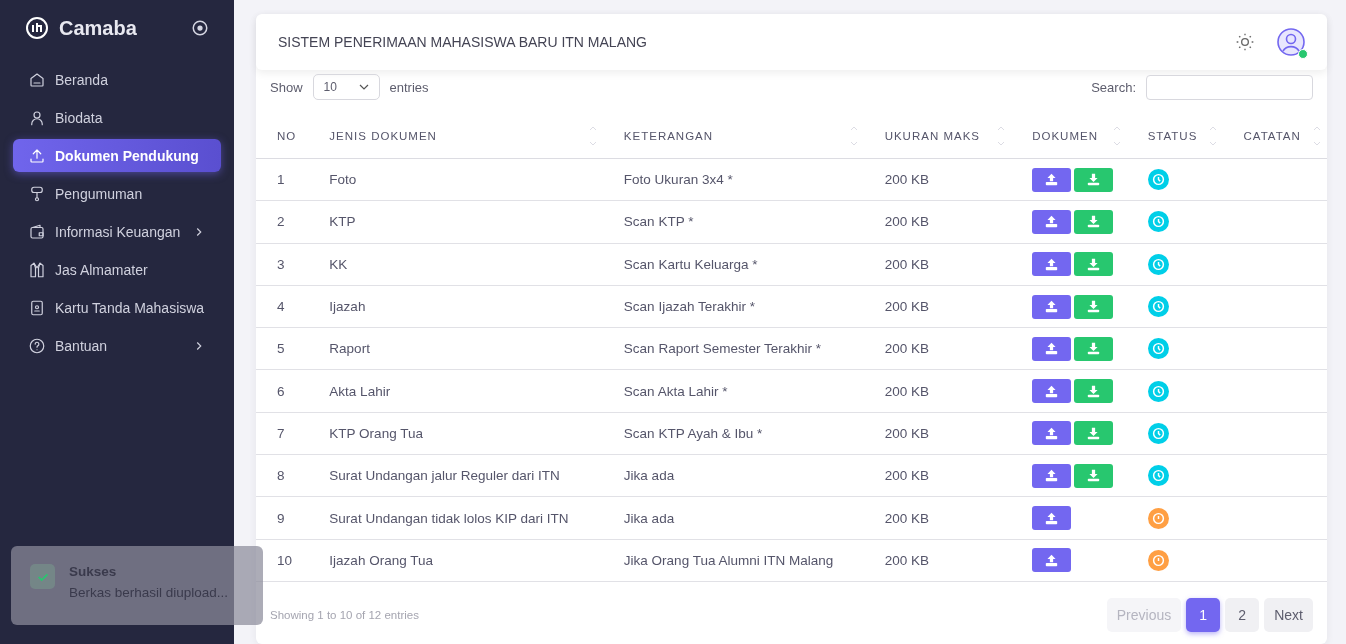 Image resolution: width=1346 pixels, height=644 pixels. Describe the element at coordinates (200, 28) in the screenshot. I see `toggle-icon` at that location.